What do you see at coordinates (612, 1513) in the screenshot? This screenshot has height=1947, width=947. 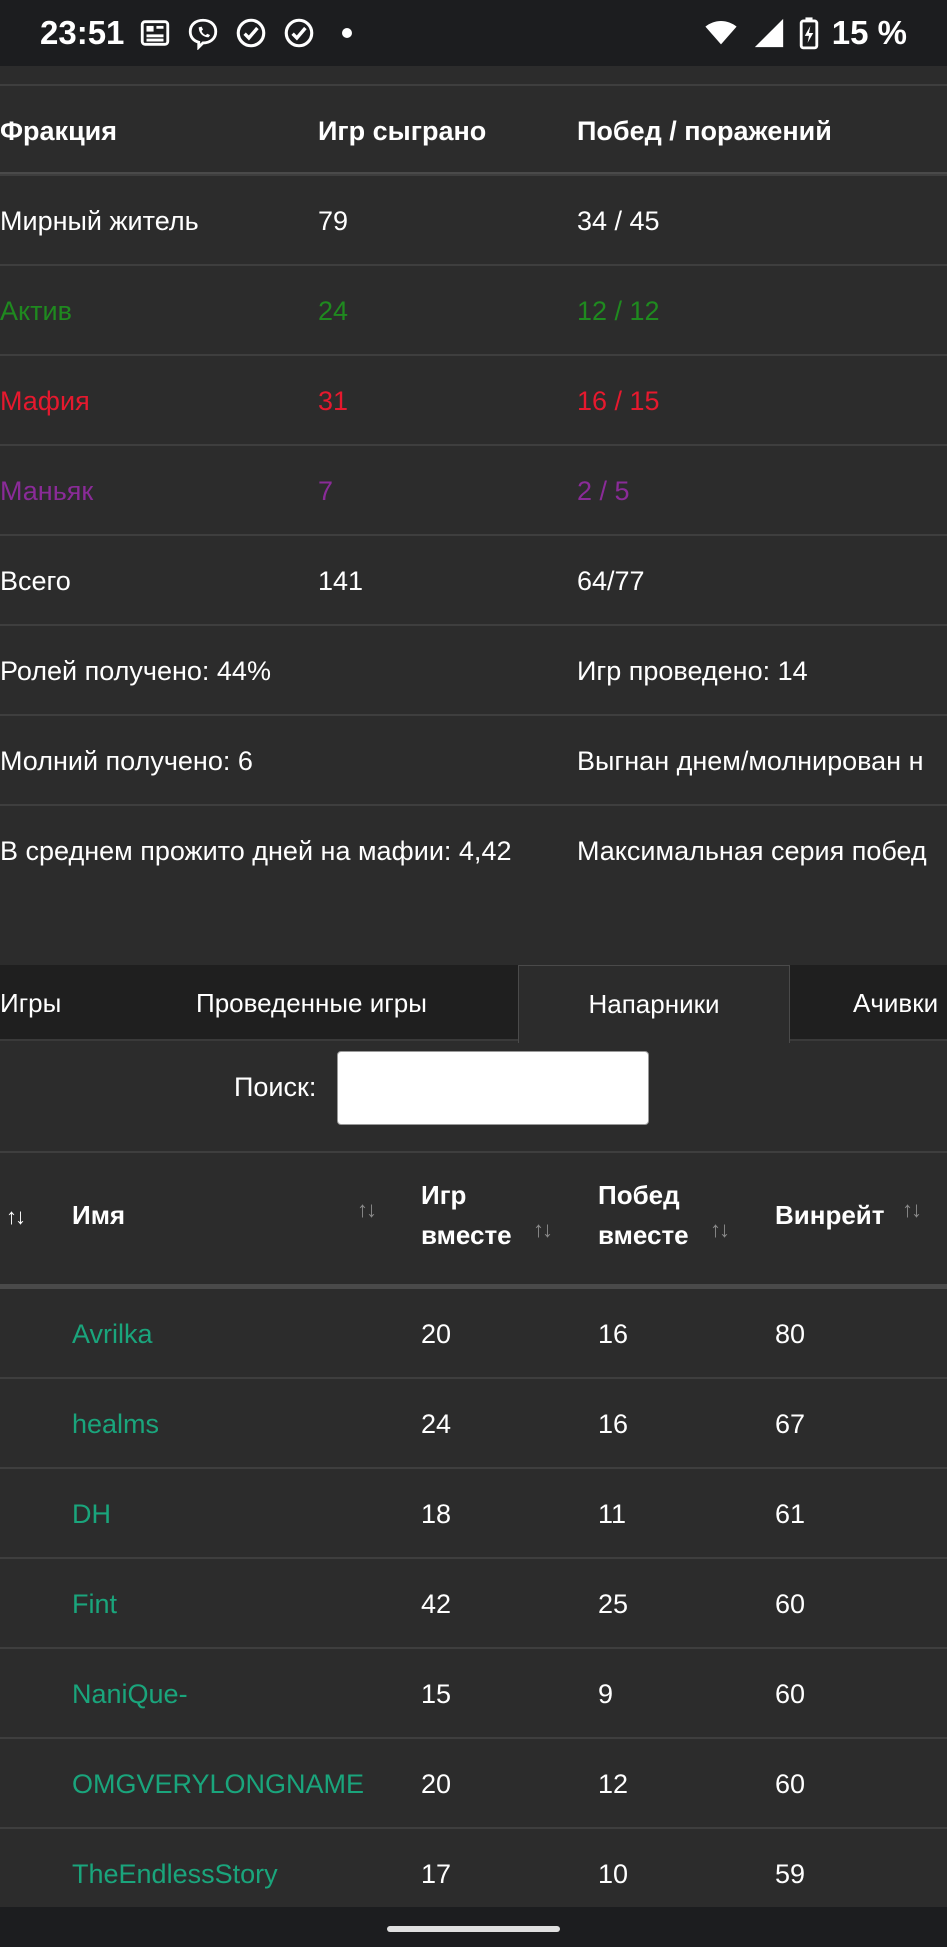 I see `partner-wins: 11` at bounding box center [612, 1513].